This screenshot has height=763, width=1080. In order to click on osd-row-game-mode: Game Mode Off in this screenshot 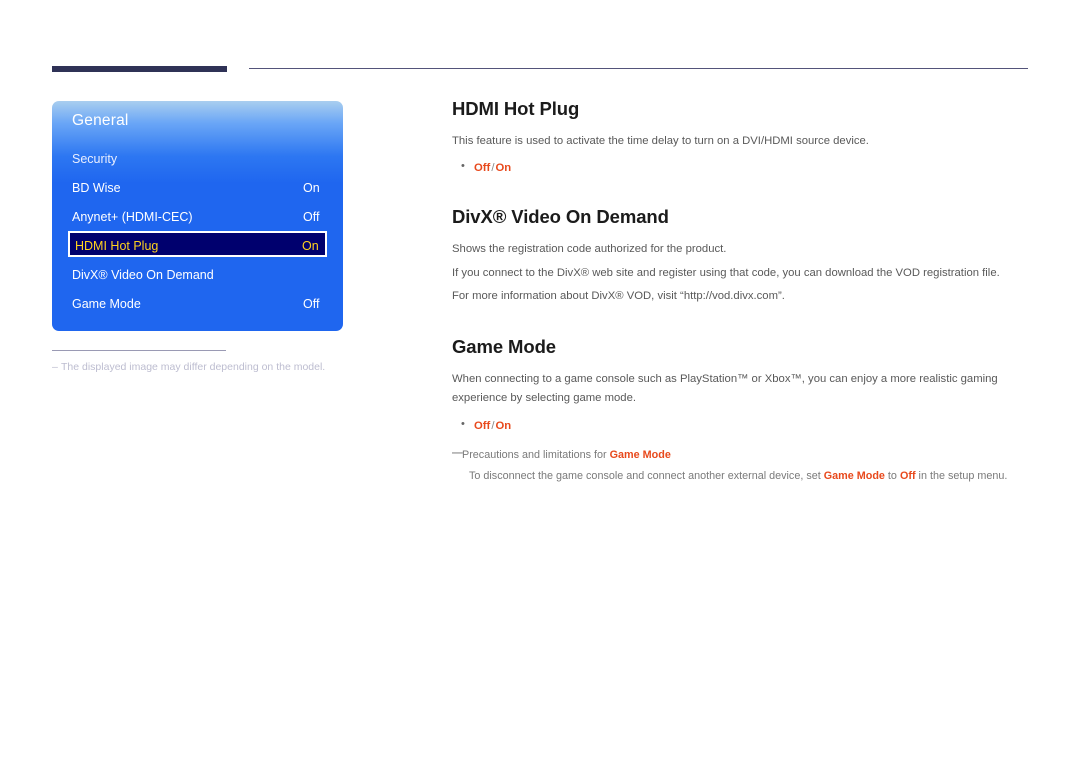, I will do `click(207, 304)`.